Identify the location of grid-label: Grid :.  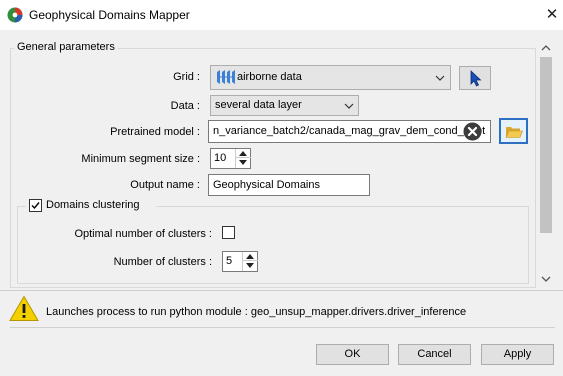
(186, 77).